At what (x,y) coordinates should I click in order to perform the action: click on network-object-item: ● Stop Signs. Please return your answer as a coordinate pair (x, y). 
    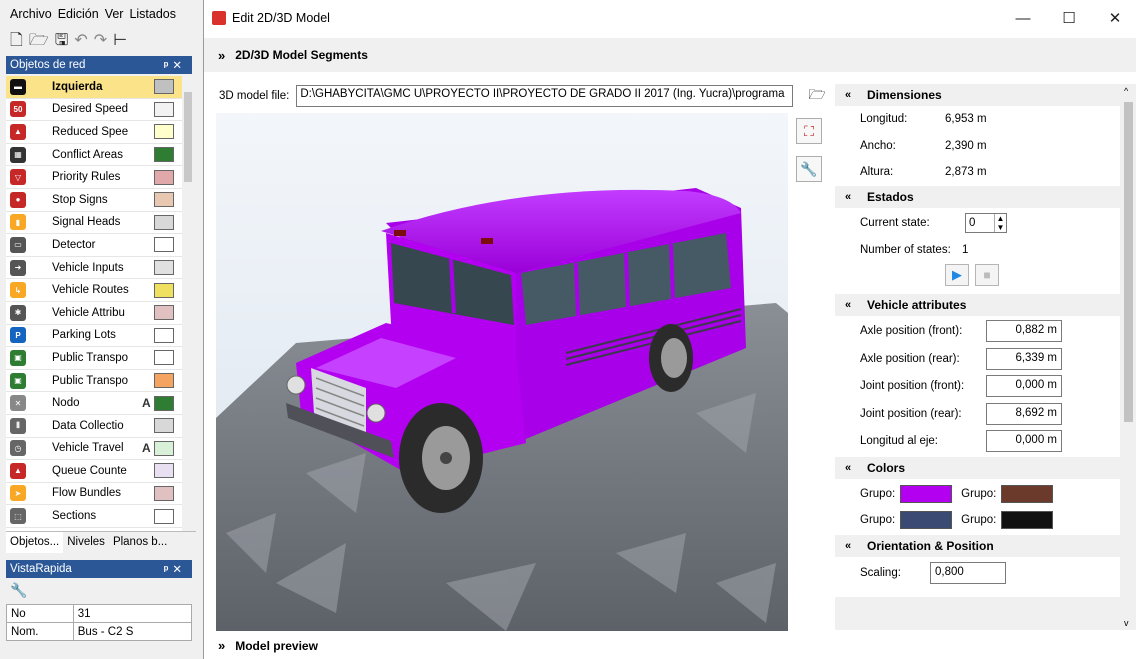
    Looking at the image, I should click on (96, 200).